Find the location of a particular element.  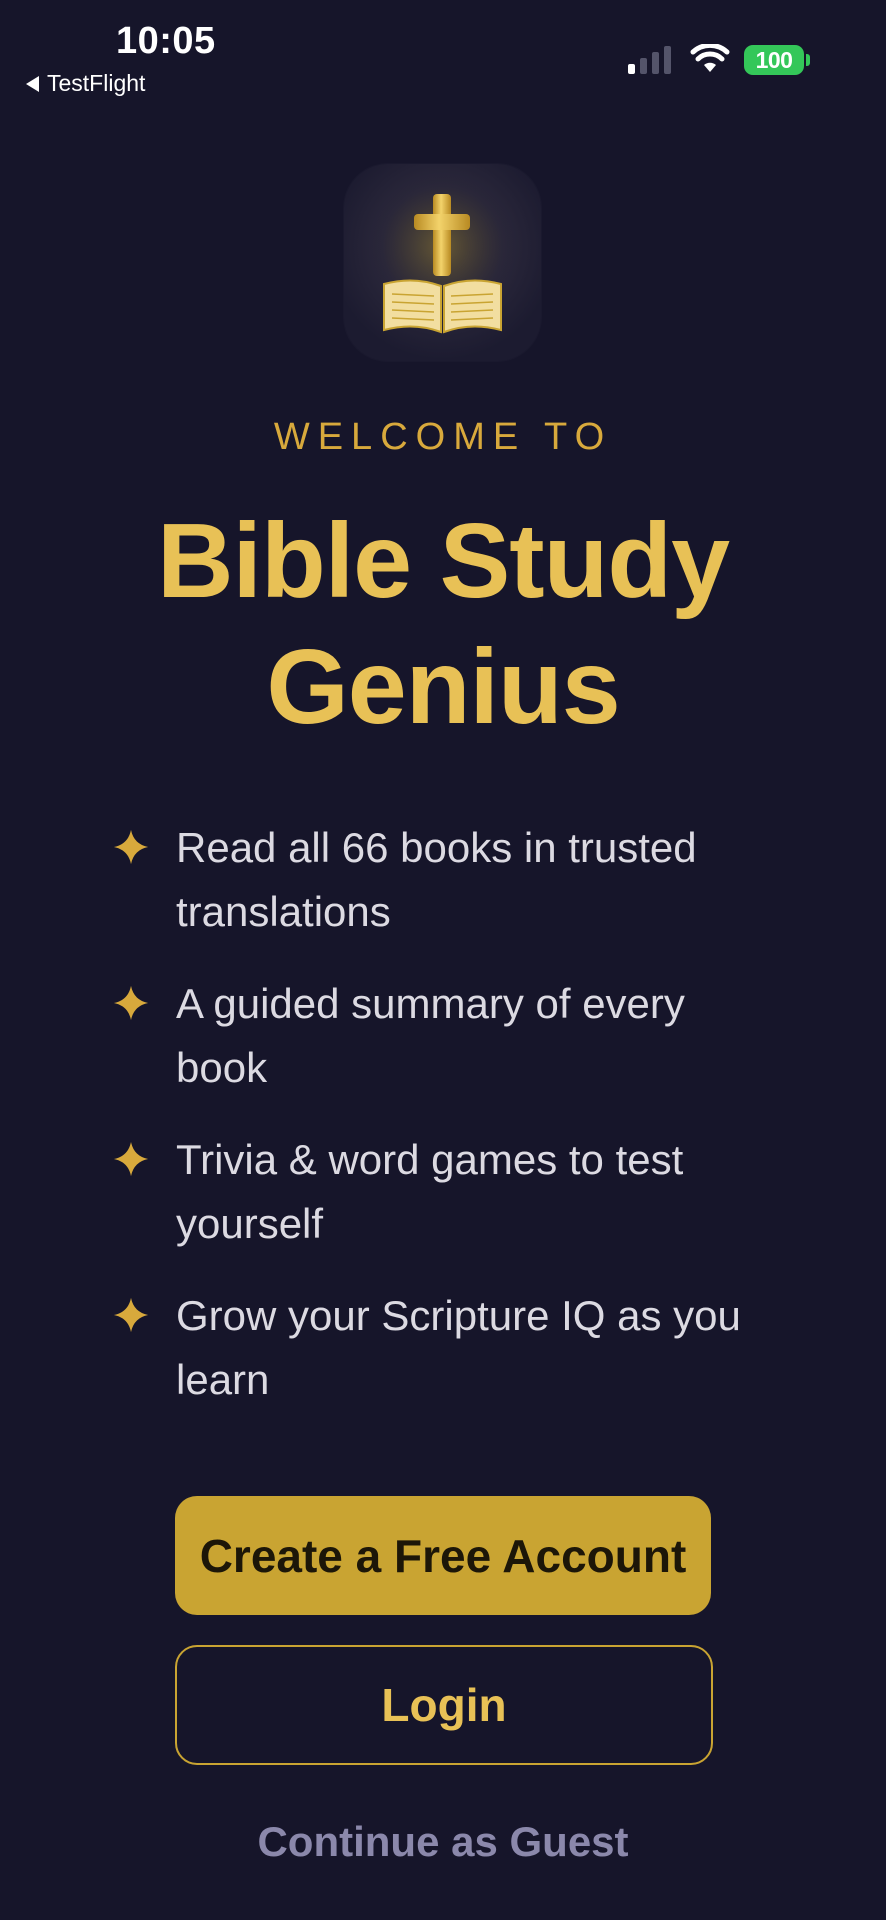

app-title-line-2: Genius is located at coordinates (443, 687).